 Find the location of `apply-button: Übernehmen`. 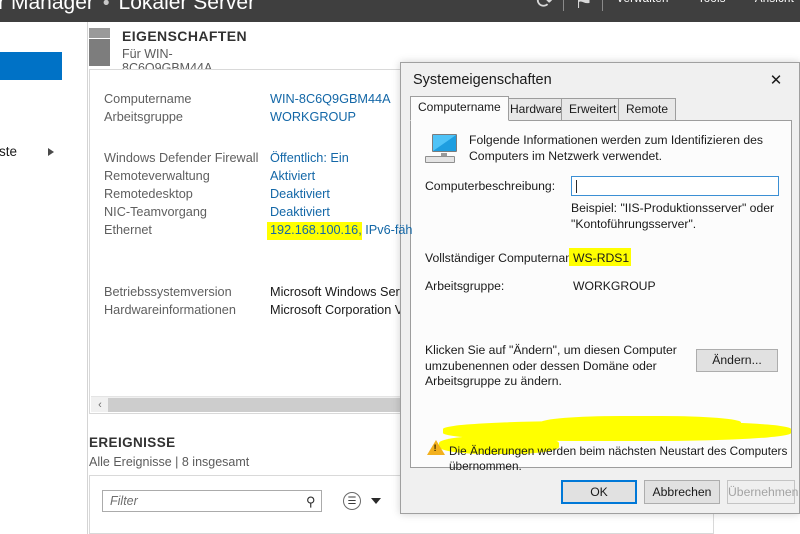

apply-button: Übernehmen is located at coordinates (762, 492).